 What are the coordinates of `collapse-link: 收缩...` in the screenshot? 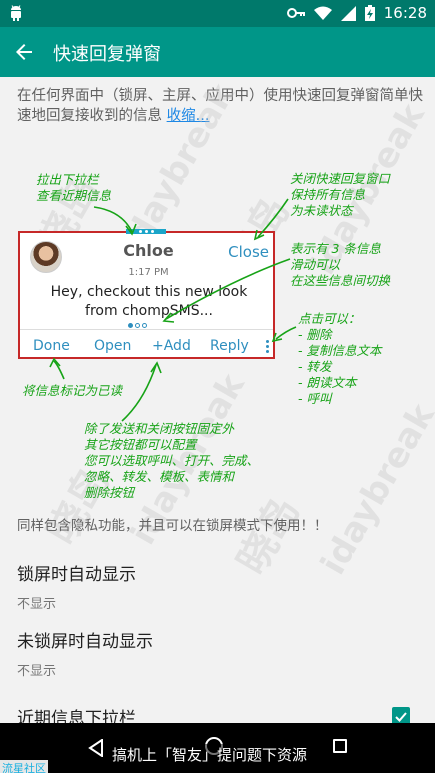 It's located at (188, 116).